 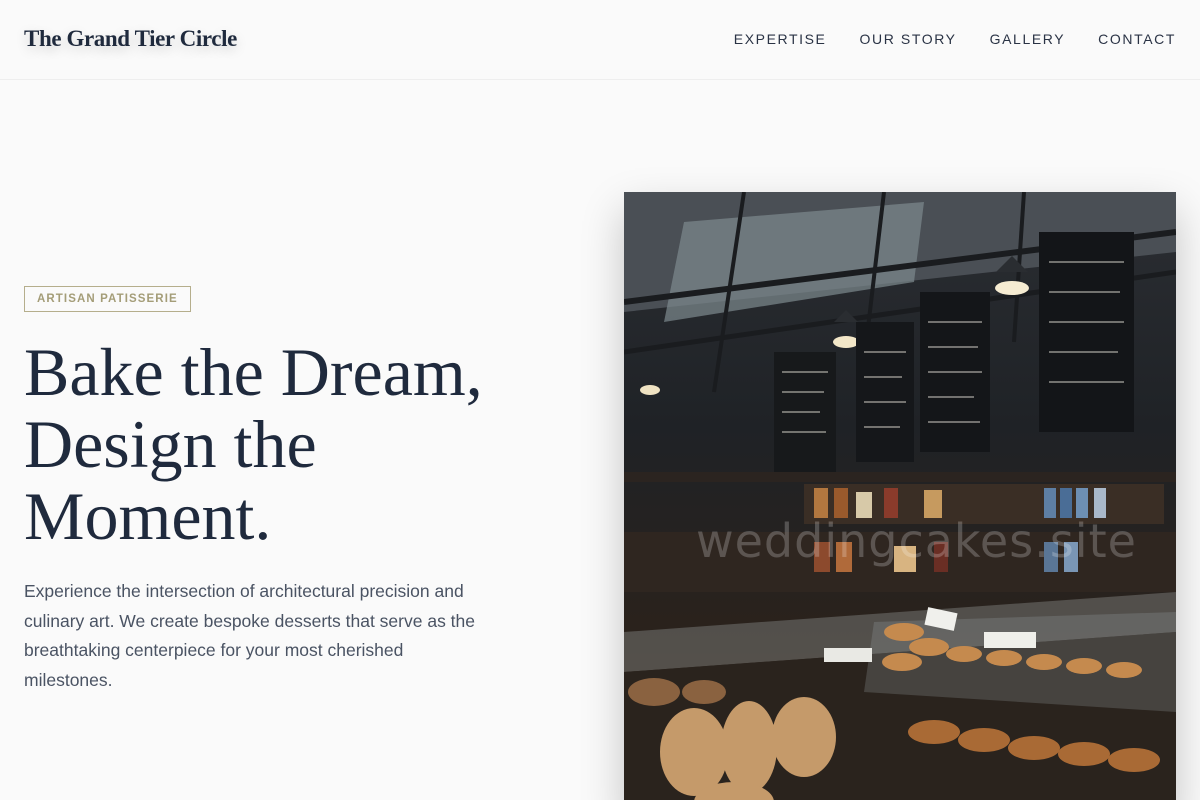 I want to click on hero-headline: Bake the Dream, Design the Moment., so click(x=304, y=444).